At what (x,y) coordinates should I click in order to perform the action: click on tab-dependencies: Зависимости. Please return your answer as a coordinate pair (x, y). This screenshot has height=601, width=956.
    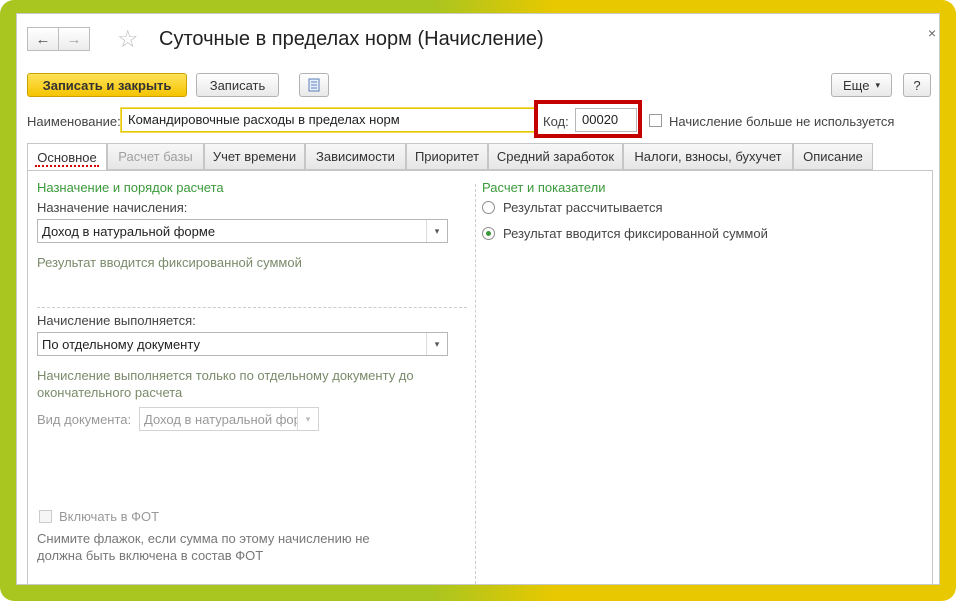
    Looking at the image, I should click on (355, 156).